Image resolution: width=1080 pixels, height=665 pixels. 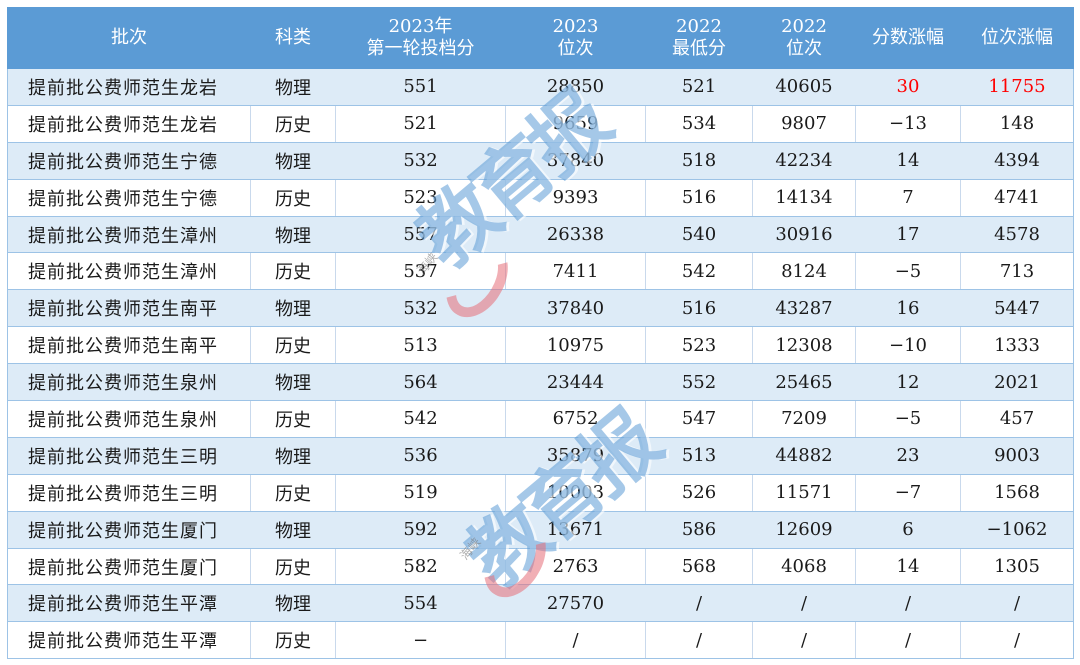 What do you see at coordinates (575, 345) in the screenshot?
I see `cell-rank-2023: 10975` at bounding box center [575, 345].